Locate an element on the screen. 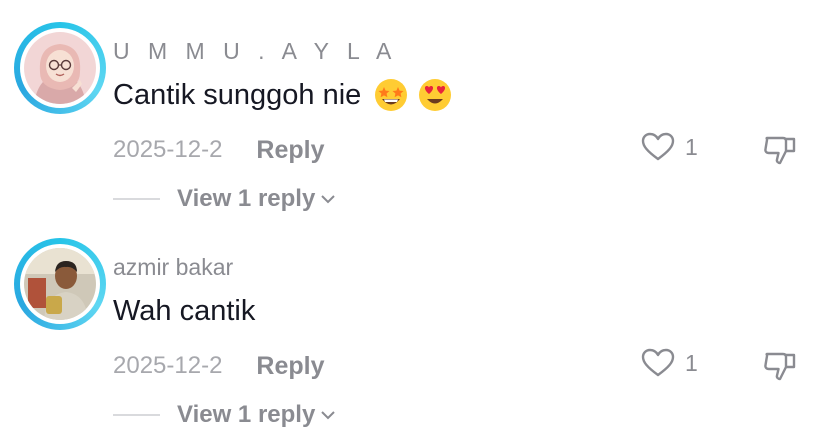 The image size is (827, 439). comment-text: Wah cantik is located at coordinates (184, 311).